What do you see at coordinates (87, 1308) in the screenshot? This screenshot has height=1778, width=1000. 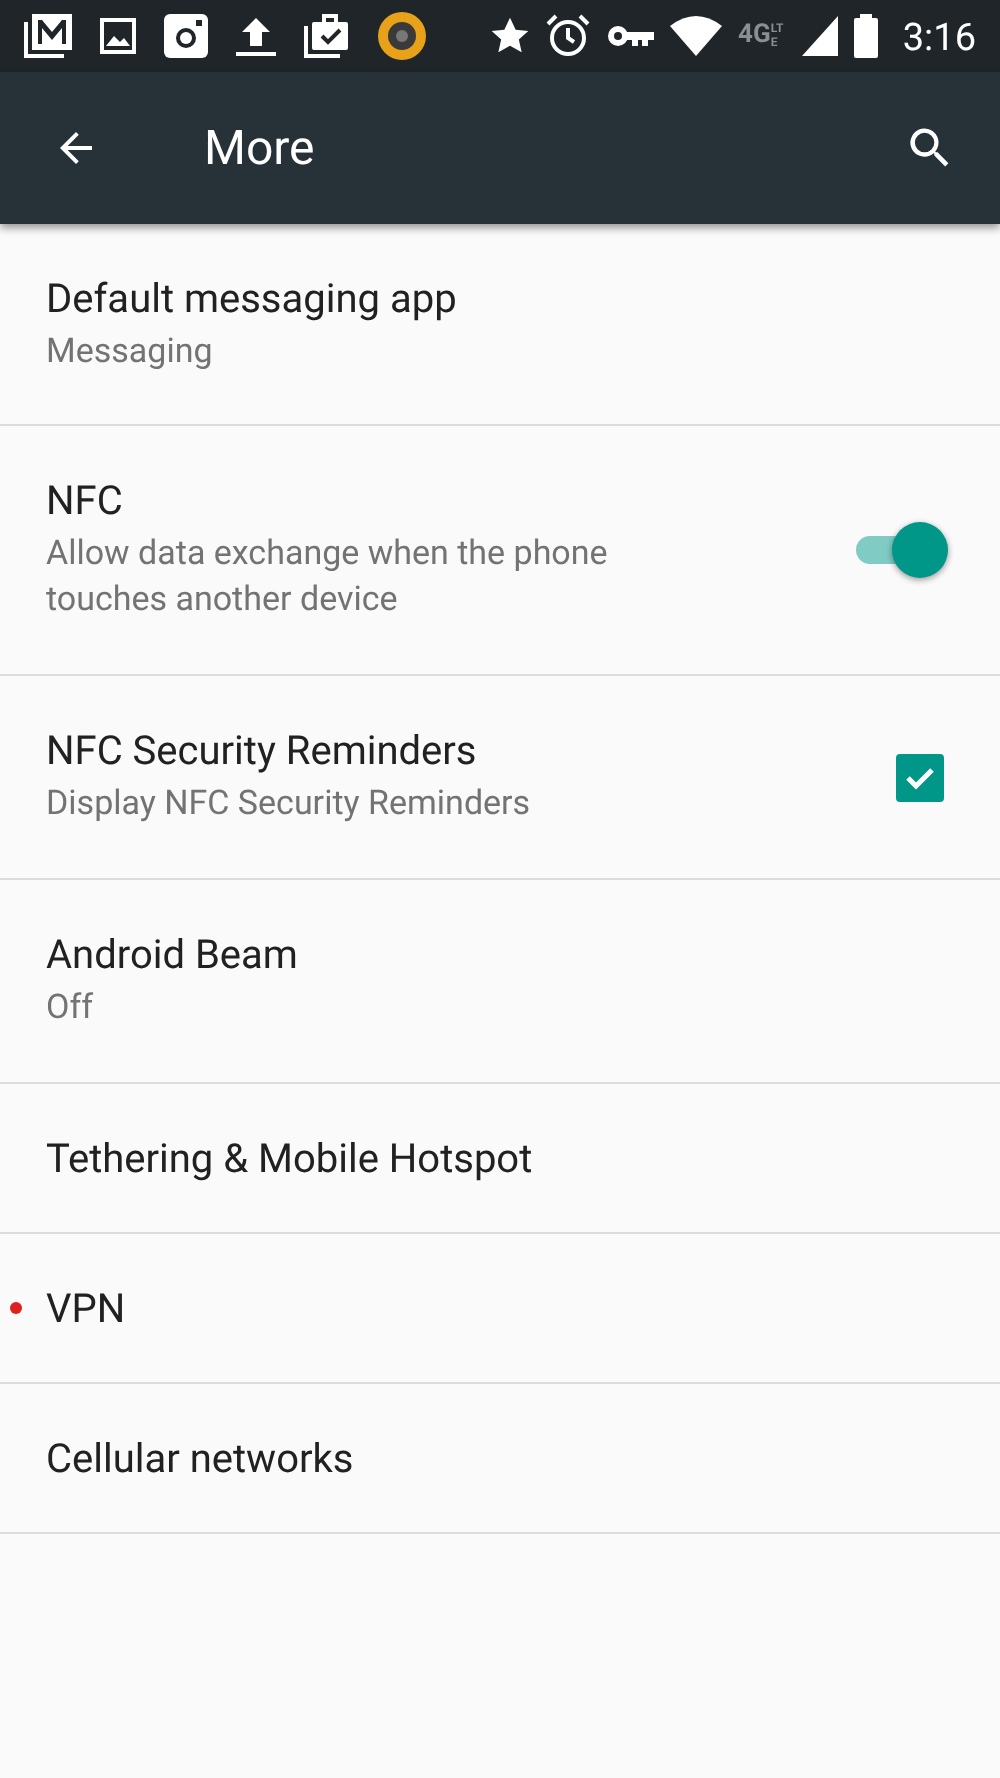 I see `item-title: VPN` at bounding box center [87, 1308].